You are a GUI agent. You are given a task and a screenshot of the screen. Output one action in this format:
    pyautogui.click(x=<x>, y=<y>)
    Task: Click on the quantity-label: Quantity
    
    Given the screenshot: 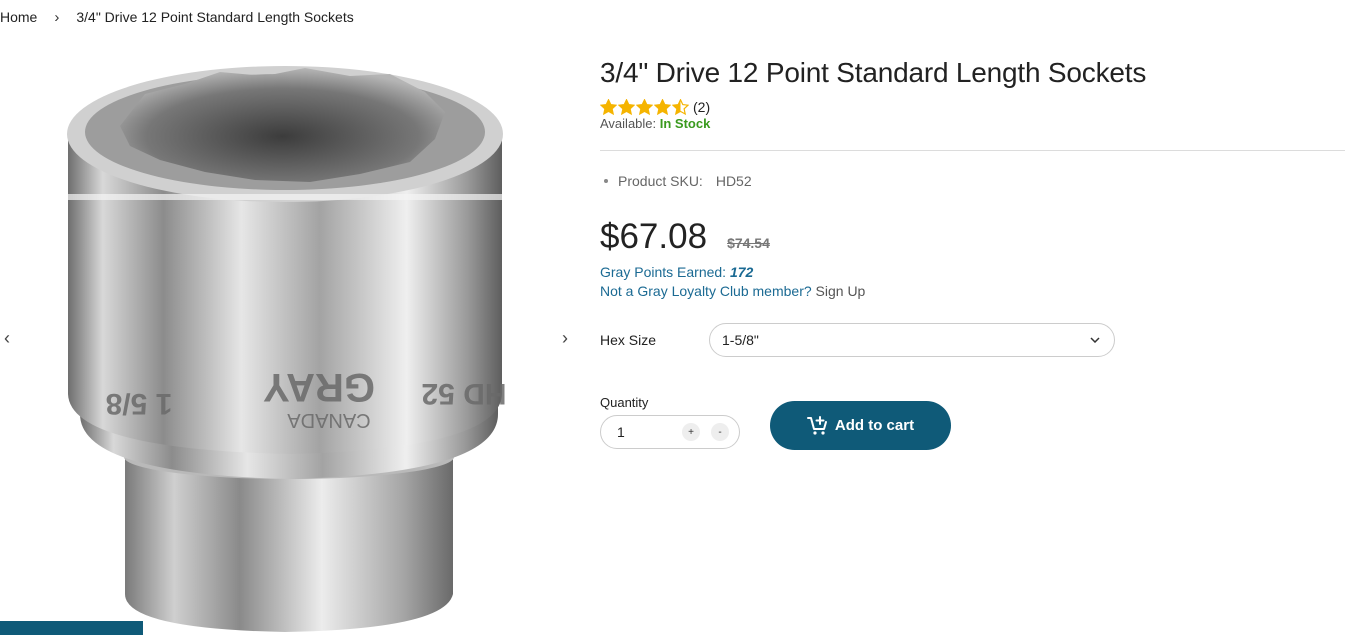 What is the action you would take?
    pyautogui.click(x=624, y=402)
    